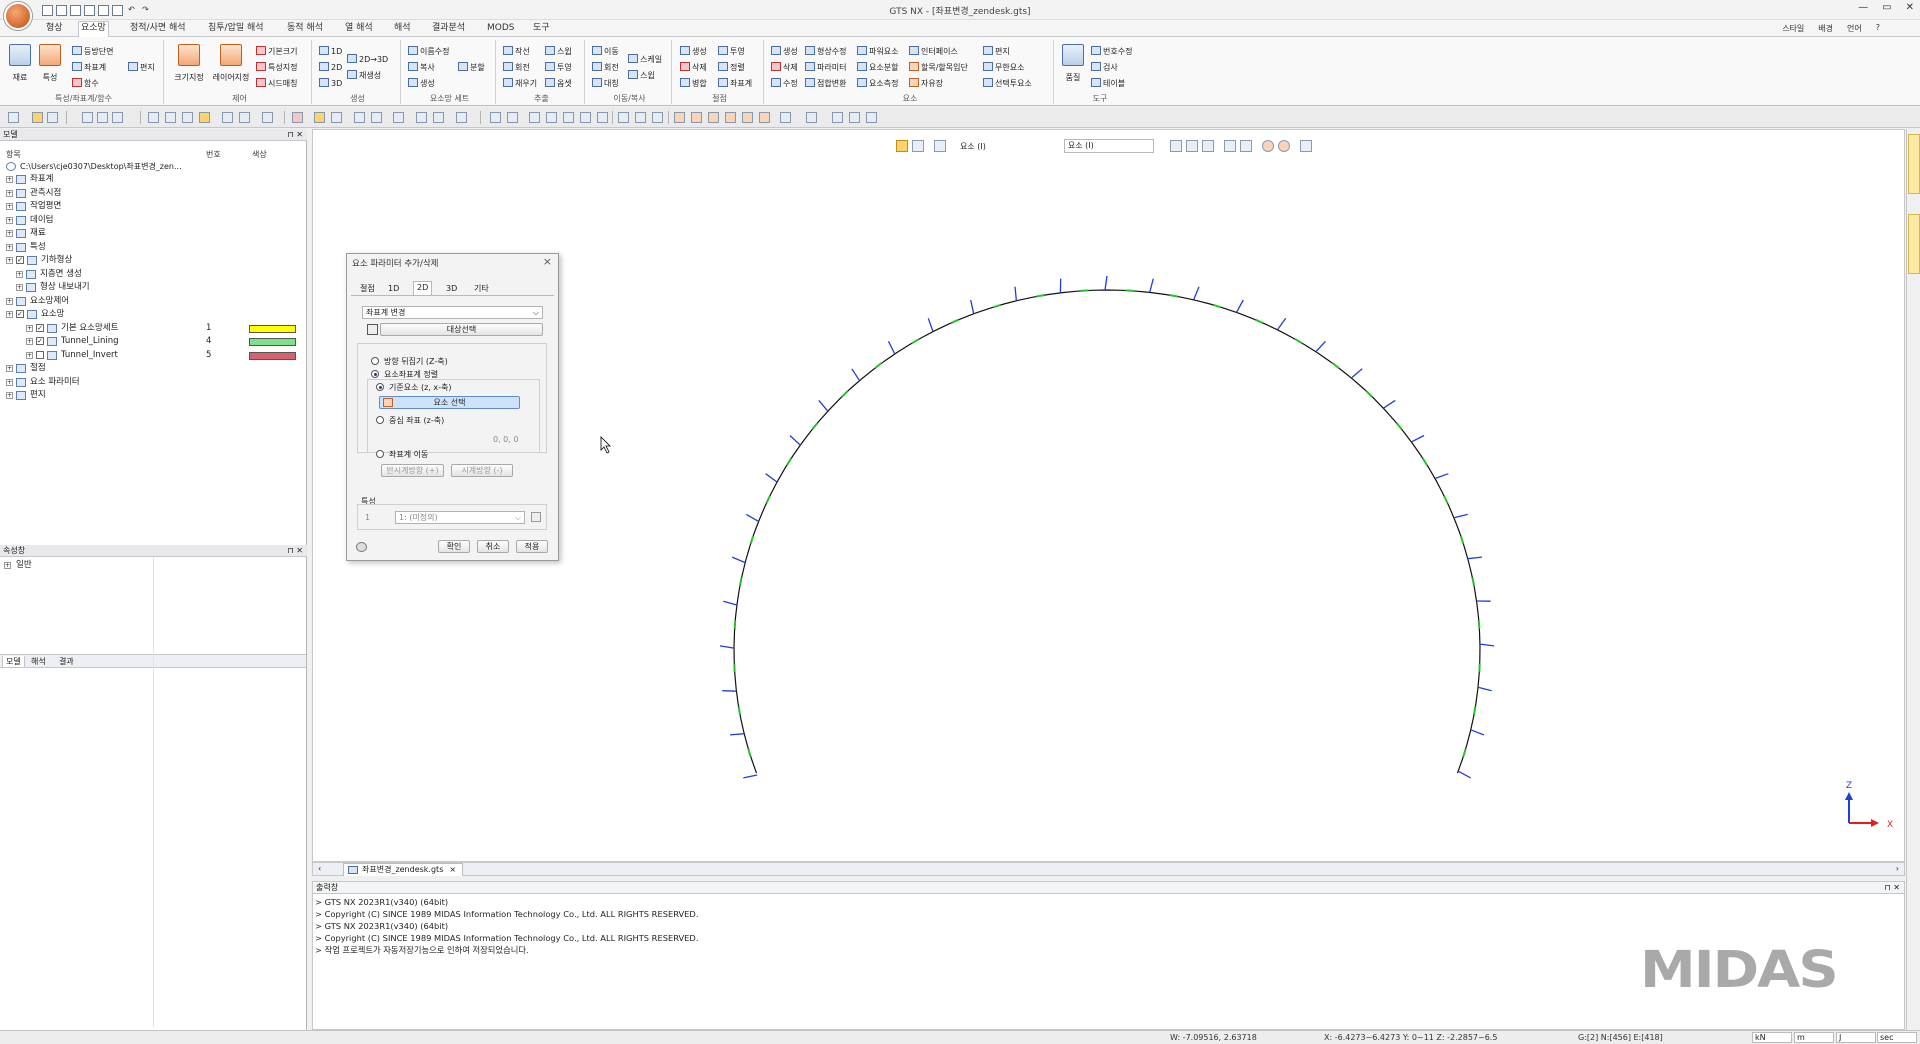  Describe the element at coordinates (713, 117) in the screenshot. I see `view-left-icon` at that location.